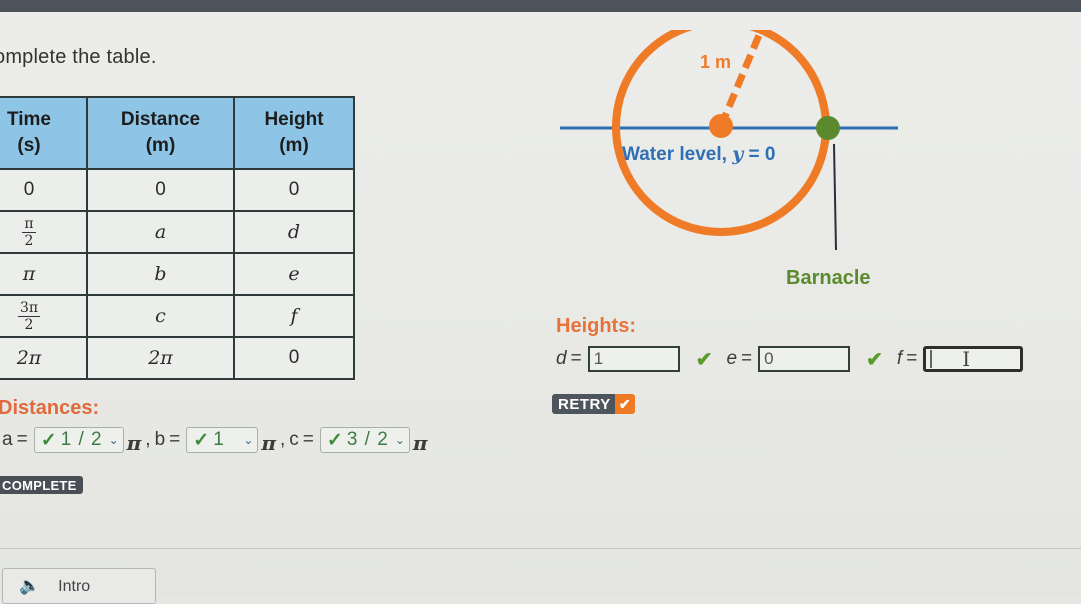 This screenshot has height=604, width=1081. Describe the element at coordinates (732, 358) in the screenshot. I see `var-e: e` at that location.